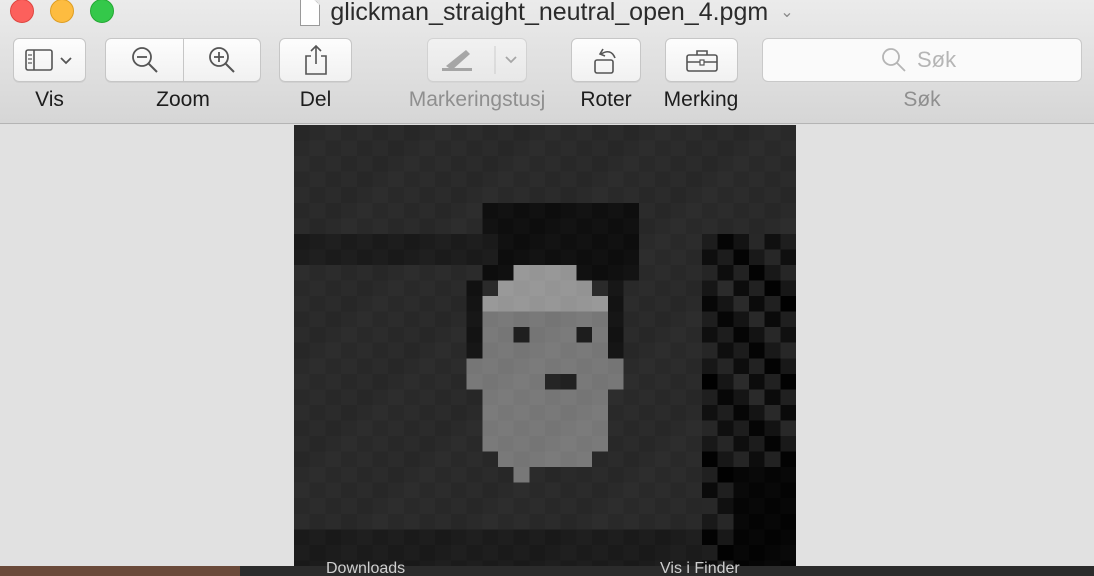 The image size is (1094, 576). What do you see at coordinates (701, 60) in the screenshot?
I see `markup-button` at bounding box center [701, 60].